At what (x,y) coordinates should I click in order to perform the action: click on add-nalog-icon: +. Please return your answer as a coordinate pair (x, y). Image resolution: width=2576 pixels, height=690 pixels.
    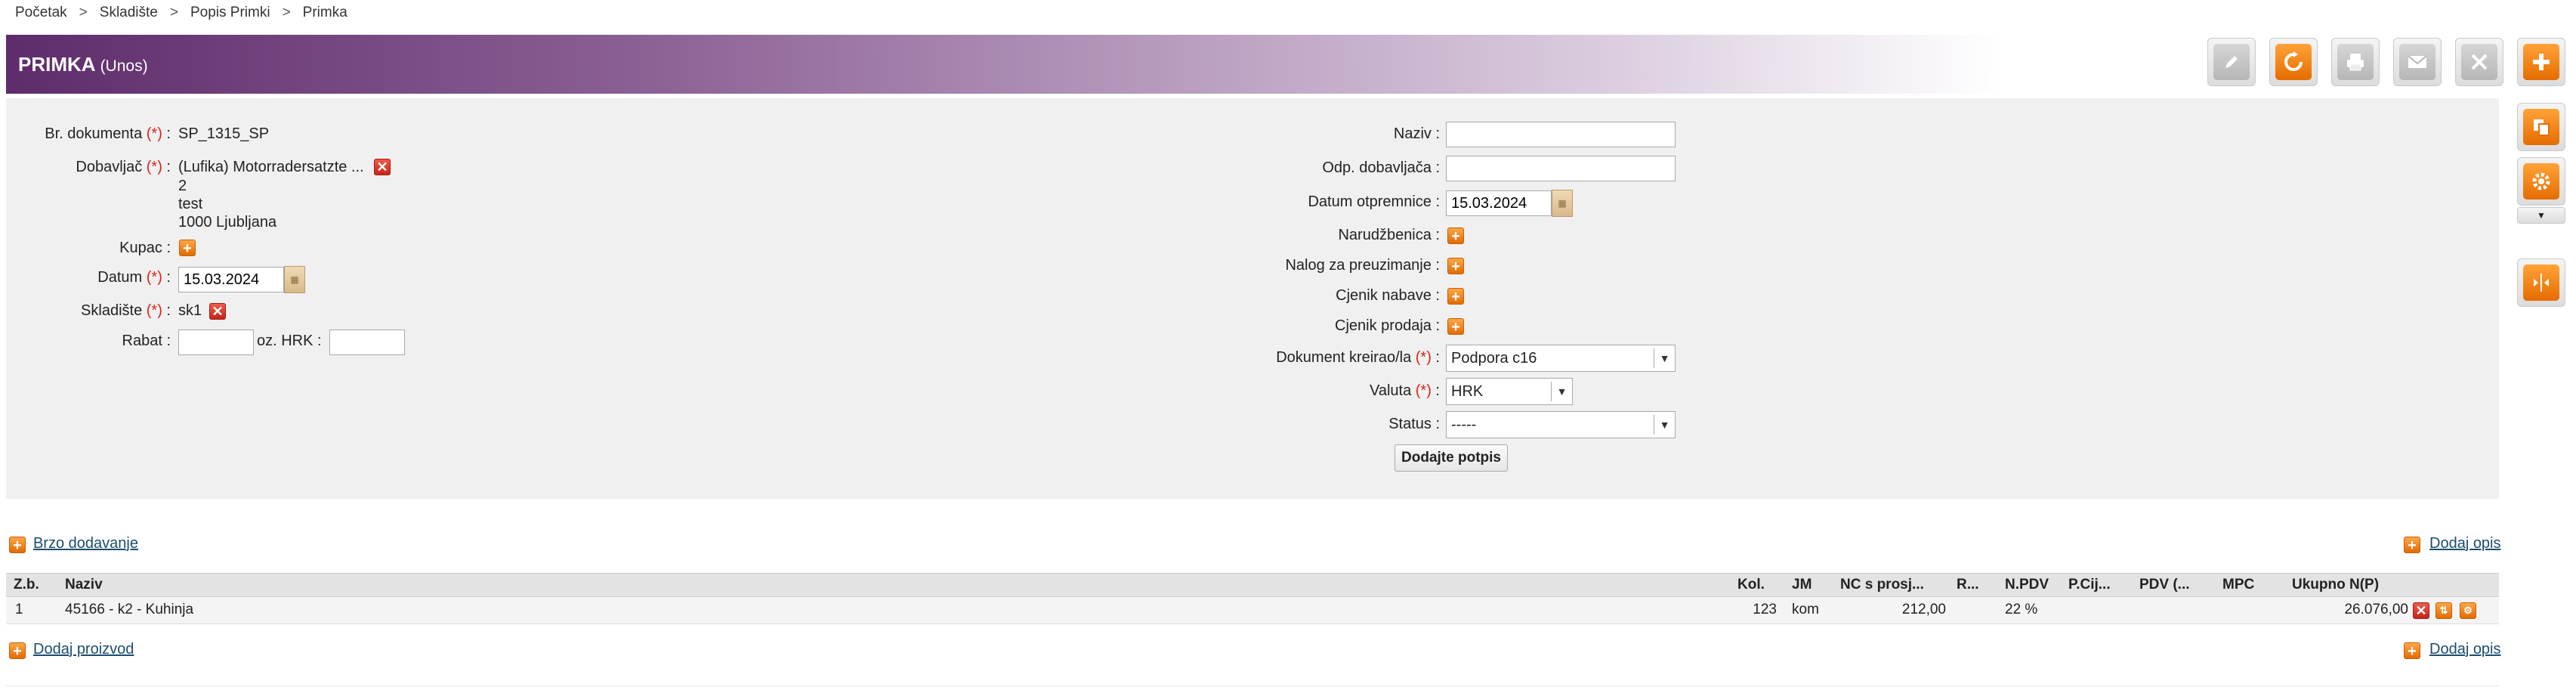
    Looking at the image, I should click on (1455, 267).